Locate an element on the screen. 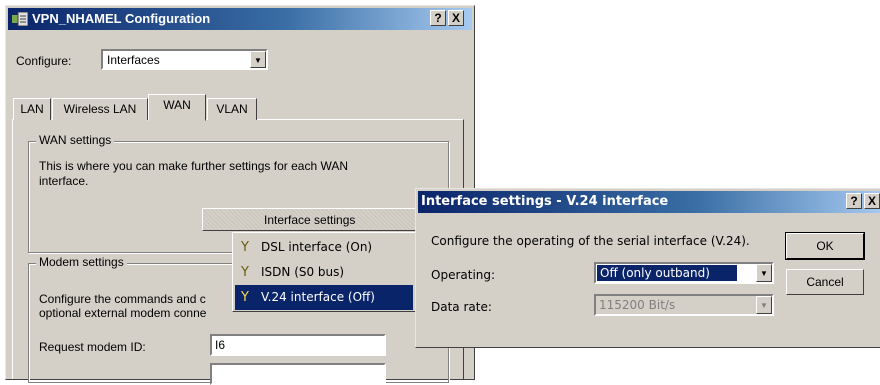 This screenshot has width=880, height=385. interface-settings-button: Interface settings is located at coordinates (315, 219).